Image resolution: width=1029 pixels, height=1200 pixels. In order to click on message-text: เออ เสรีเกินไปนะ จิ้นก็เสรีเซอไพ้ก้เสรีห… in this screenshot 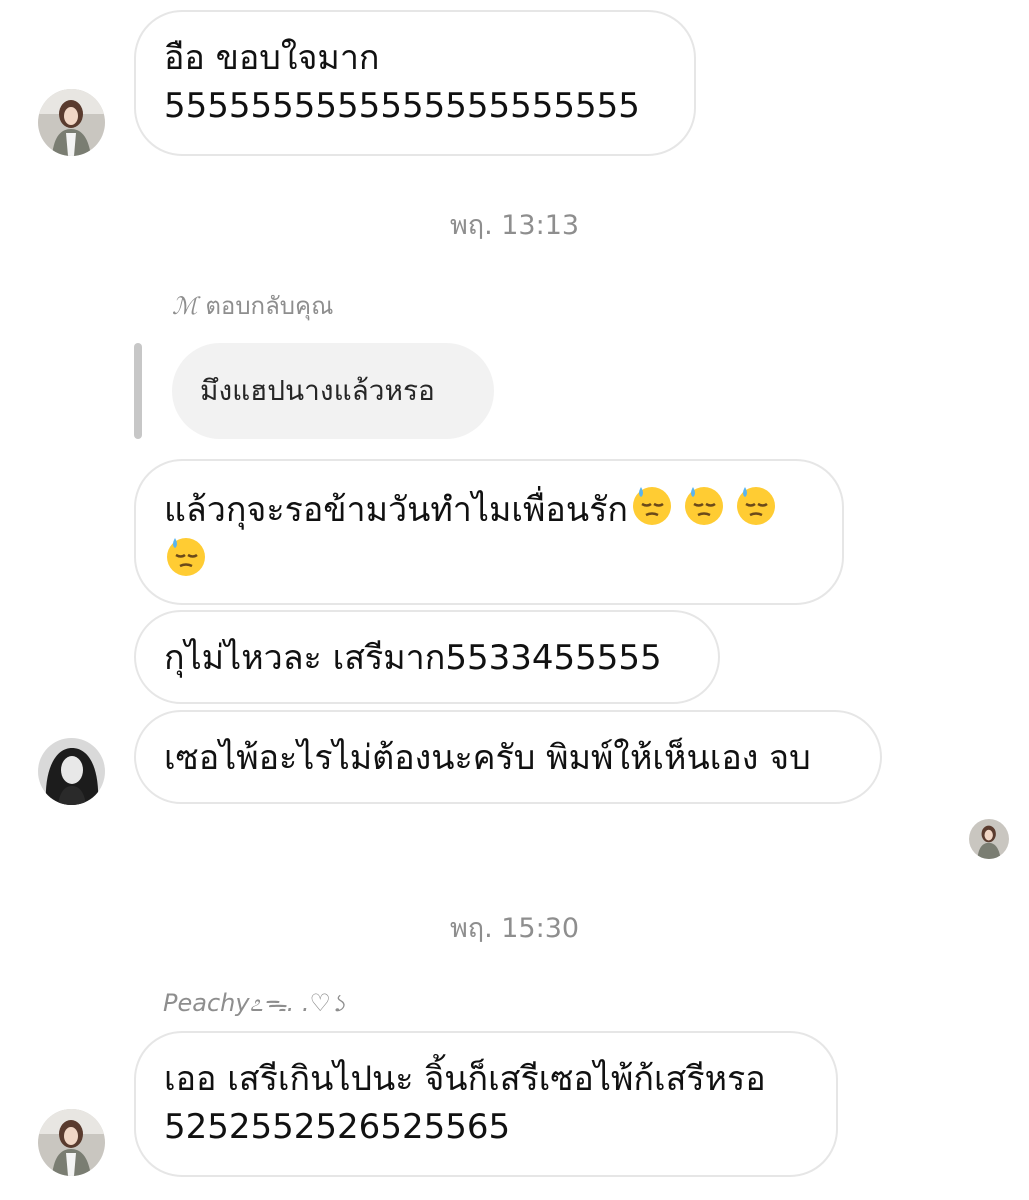, I will do `click(465, 1079)`.